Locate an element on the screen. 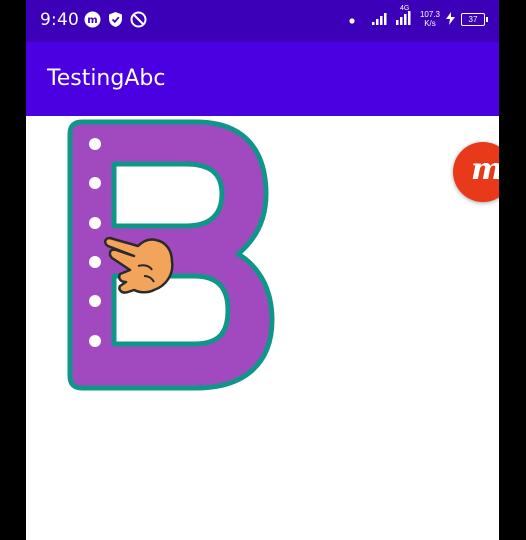  dot-icon is located at coordinates (352, 19).